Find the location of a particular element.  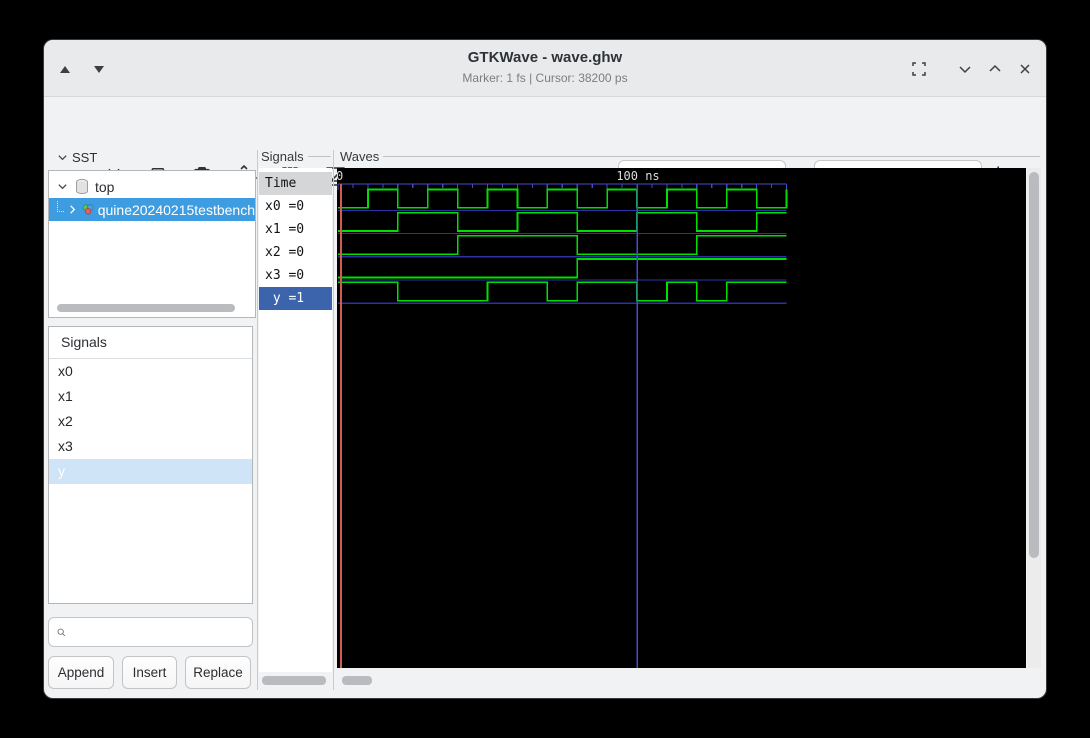

maximize-button is located at coordinates (995, 69).